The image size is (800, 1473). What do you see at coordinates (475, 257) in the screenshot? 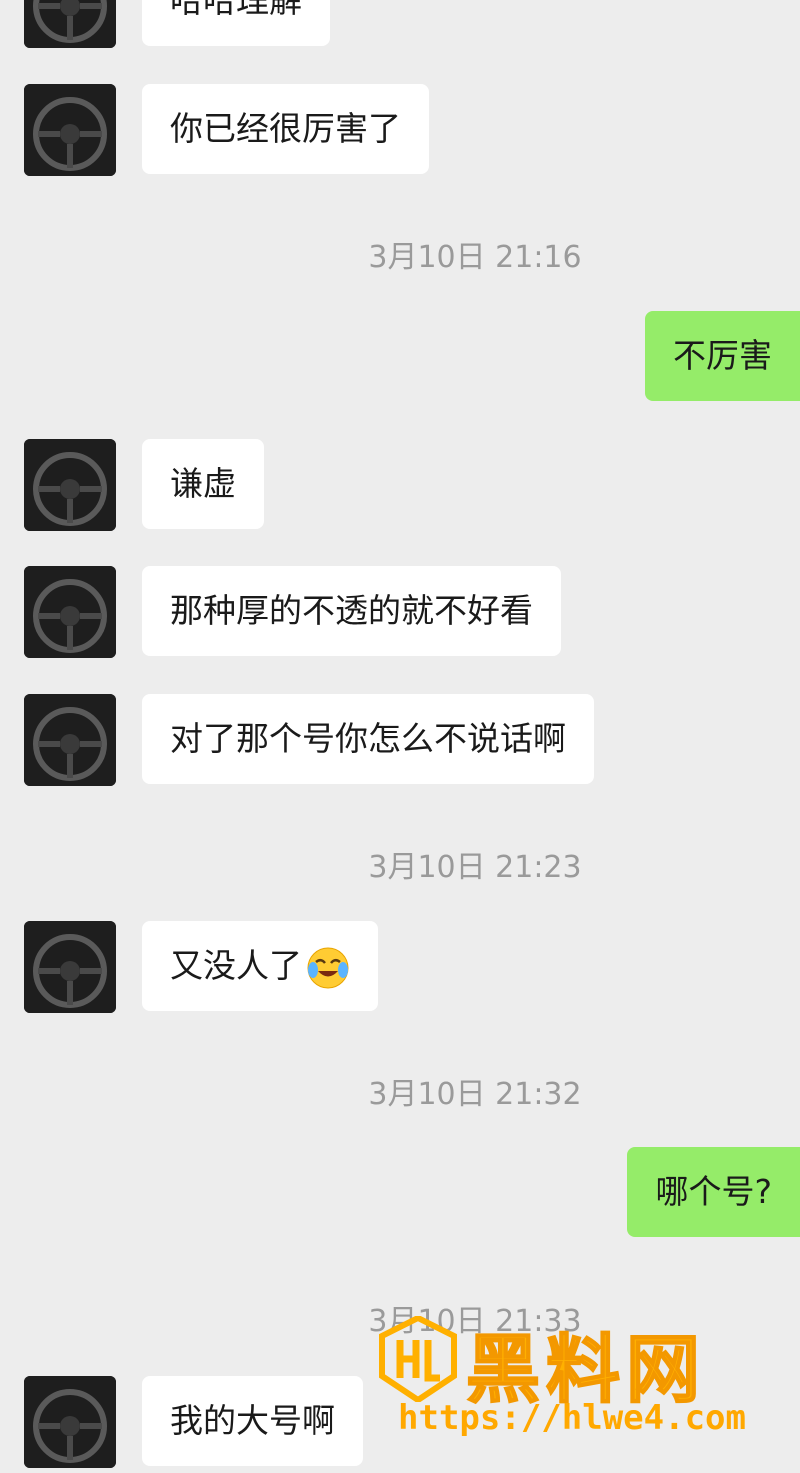
I see `timestamp: 3月10日 21:16` at bounding box center [475, 257].